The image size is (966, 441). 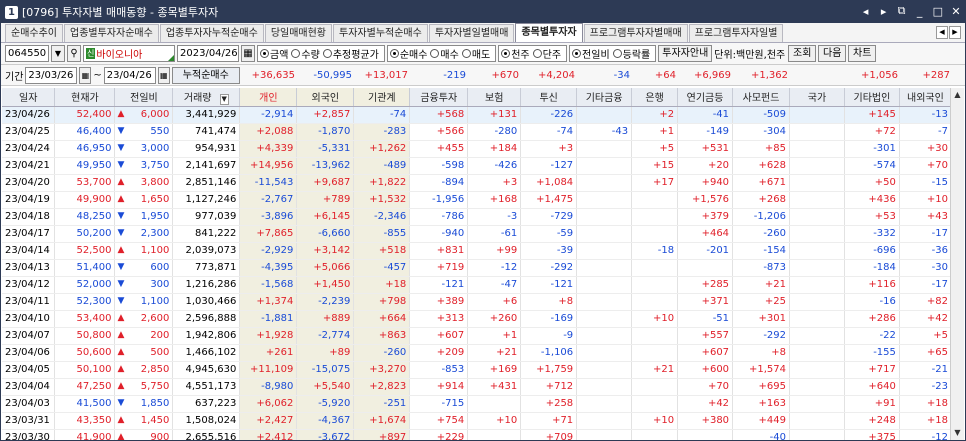 What do you see at coordinates (439, 97) in the screenshot?
I see `column-header-7: 금융투자` at bounding box center [439, 97].